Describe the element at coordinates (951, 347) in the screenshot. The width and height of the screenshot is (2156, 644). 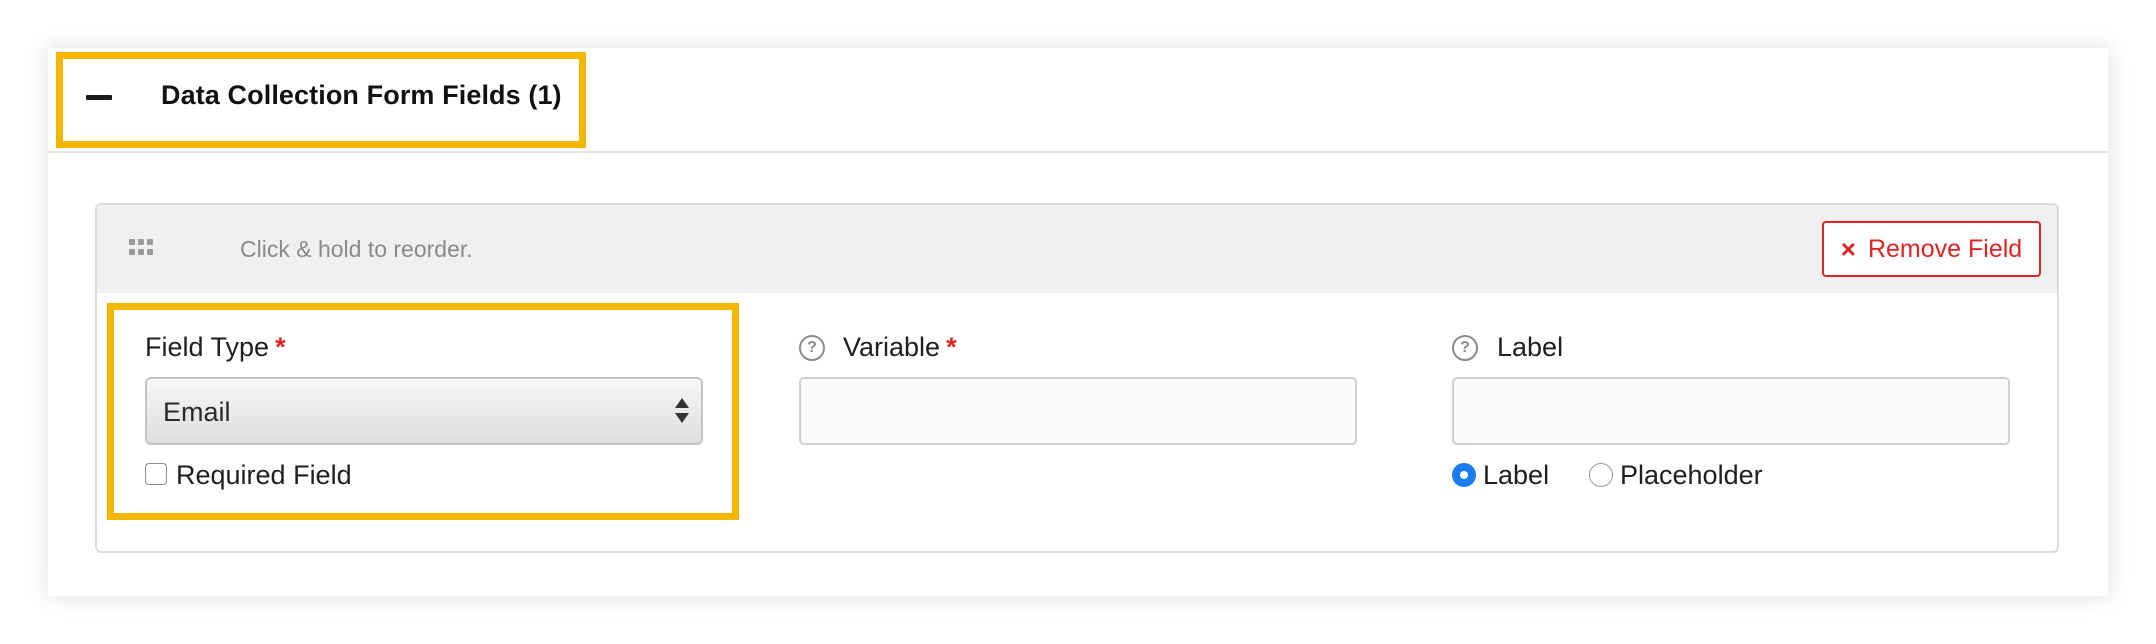
I see `required-asterisk: *` at that location.